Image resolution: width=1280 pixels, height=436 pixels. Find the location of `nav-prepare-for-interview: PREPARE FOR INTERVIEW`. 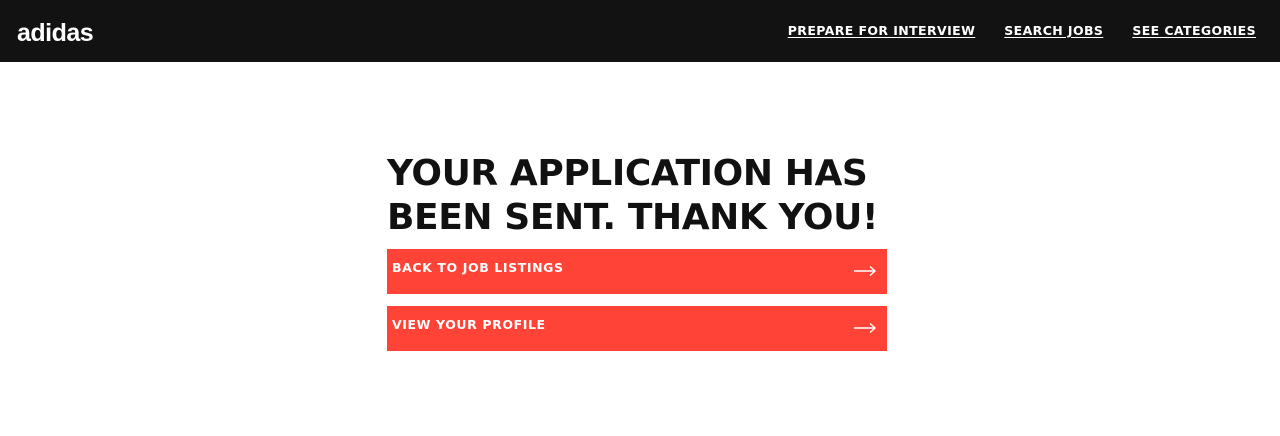

nav-prepare-for-interview: PREPARE FOR INTERVIEW is located at coordinates (882, 30).